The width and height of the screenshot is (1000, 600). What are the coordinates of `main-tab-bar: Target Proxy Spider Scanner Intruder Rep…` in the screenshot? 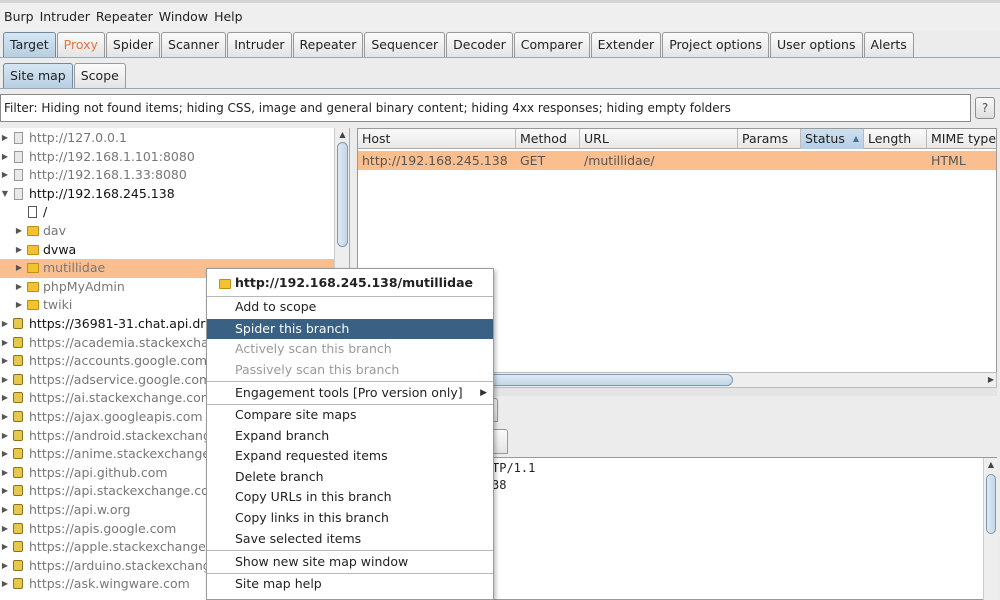 It's located at (500, 44).